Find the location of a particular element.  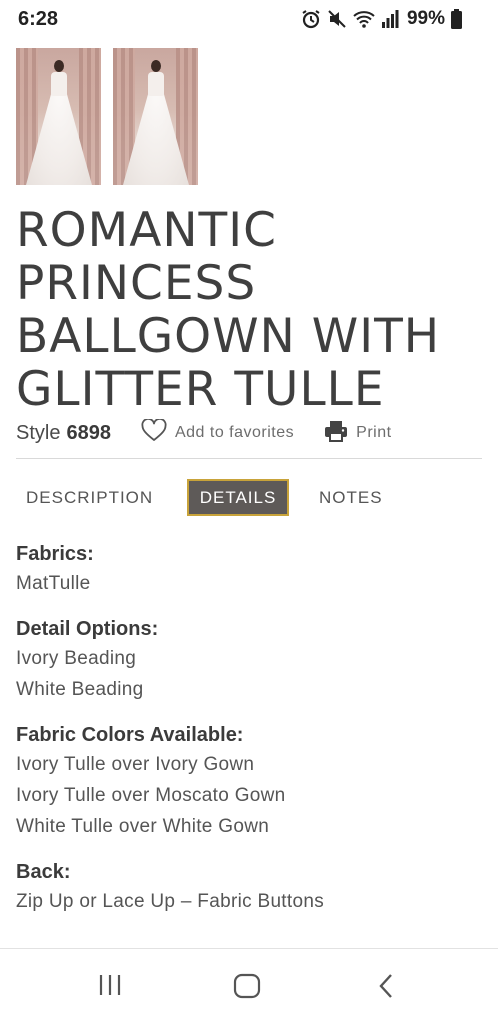

mute-icon is located at coordinates (337, 19).